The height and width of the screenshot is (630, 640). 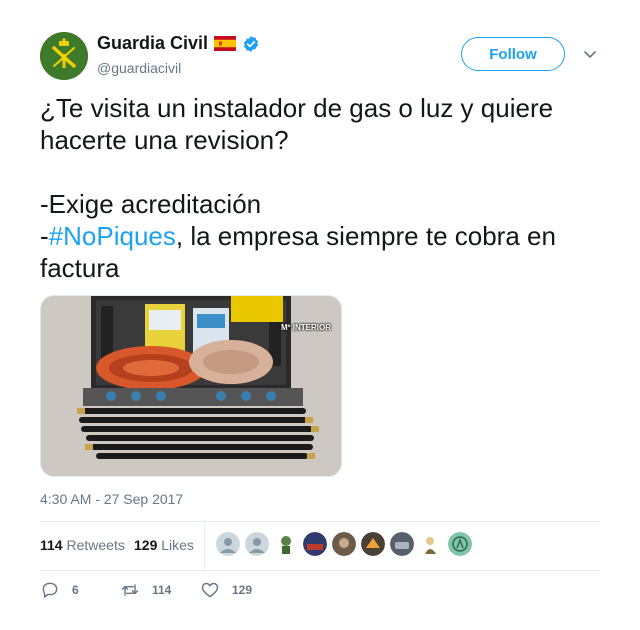 I want to click on stats-row: 114 Retweets 129 Likes, so click(x=320, y=546).